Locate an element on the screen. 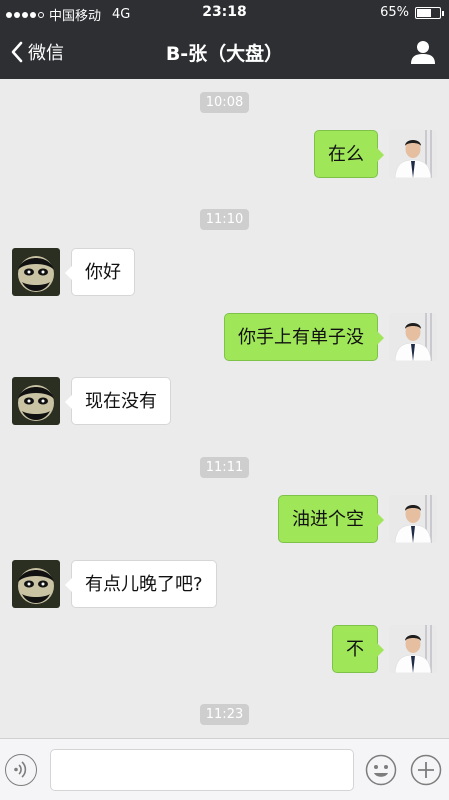  sent-message-bubble: 油进个空 is located at coordinates (331, 519).